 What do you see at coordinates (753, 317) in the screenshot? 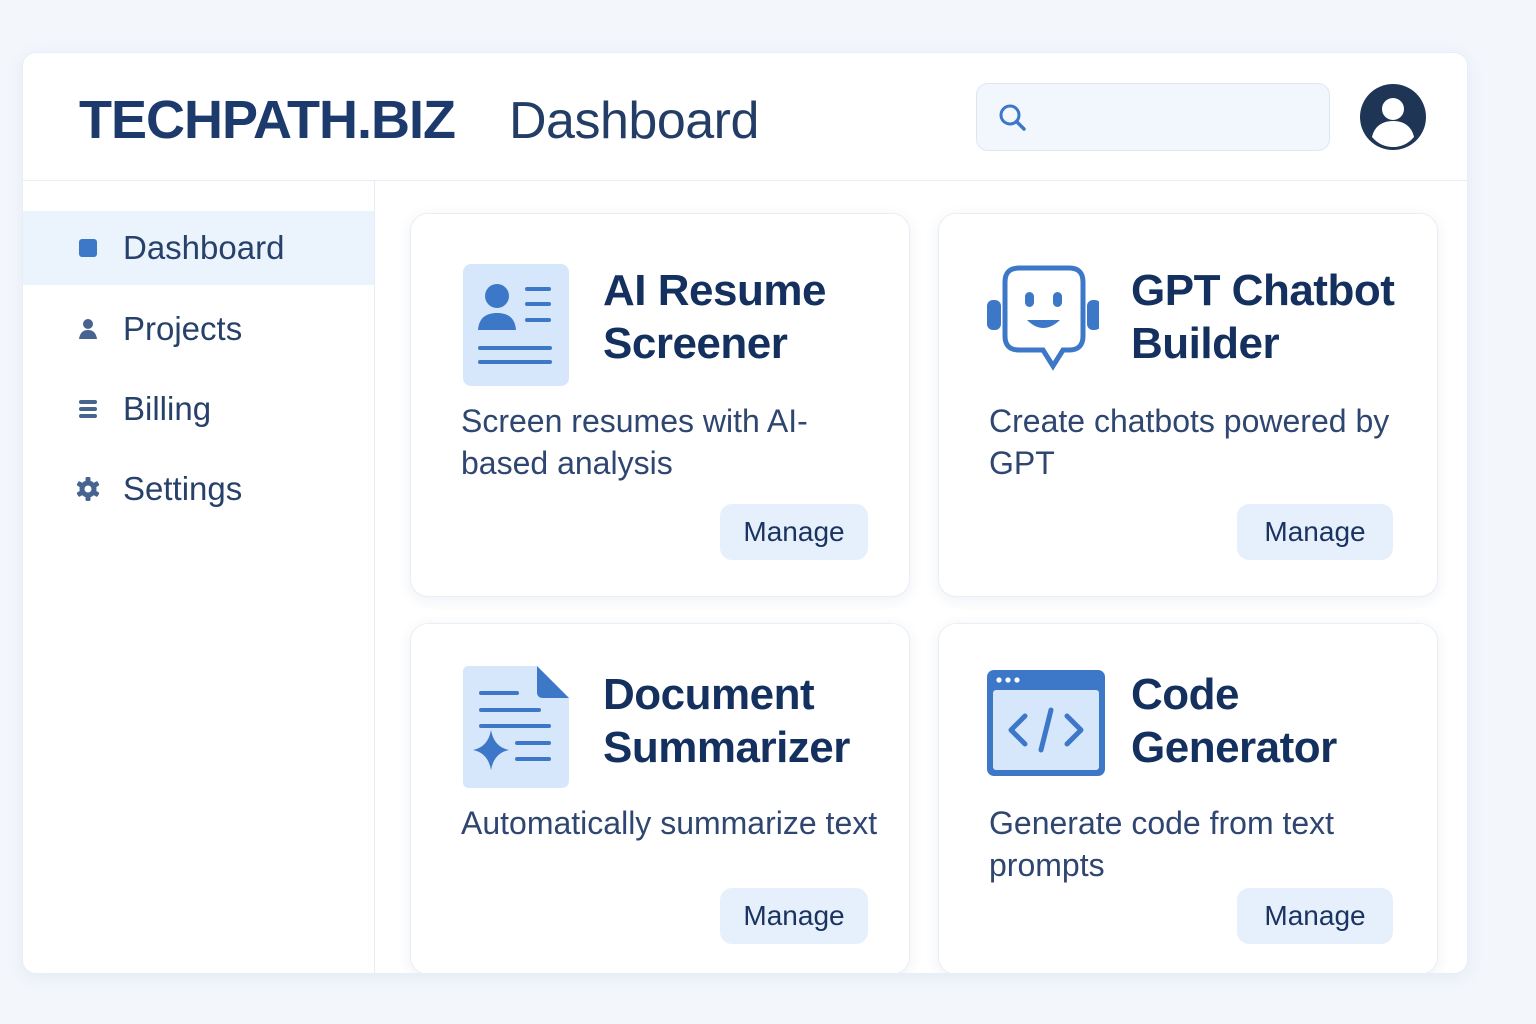
I see `card-title: AI Resume Screener` at bounding box center [753, 317].